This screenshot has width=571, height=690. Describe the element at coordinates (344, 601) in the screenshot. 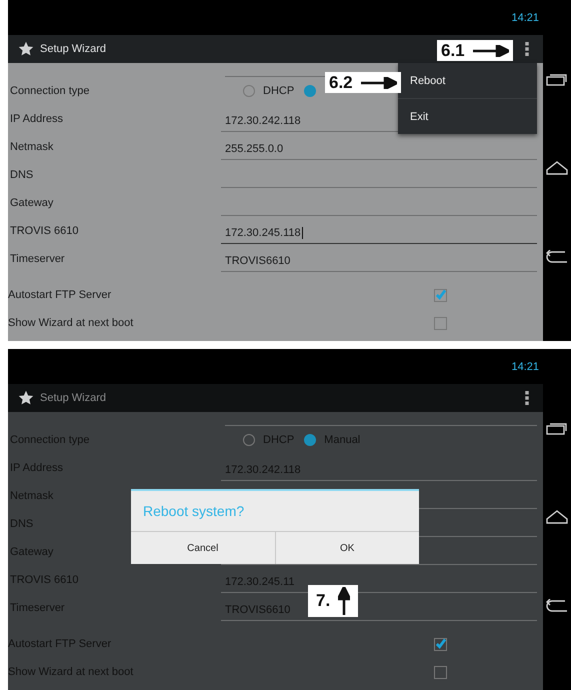

I see `arrow-up-icon` at that location.